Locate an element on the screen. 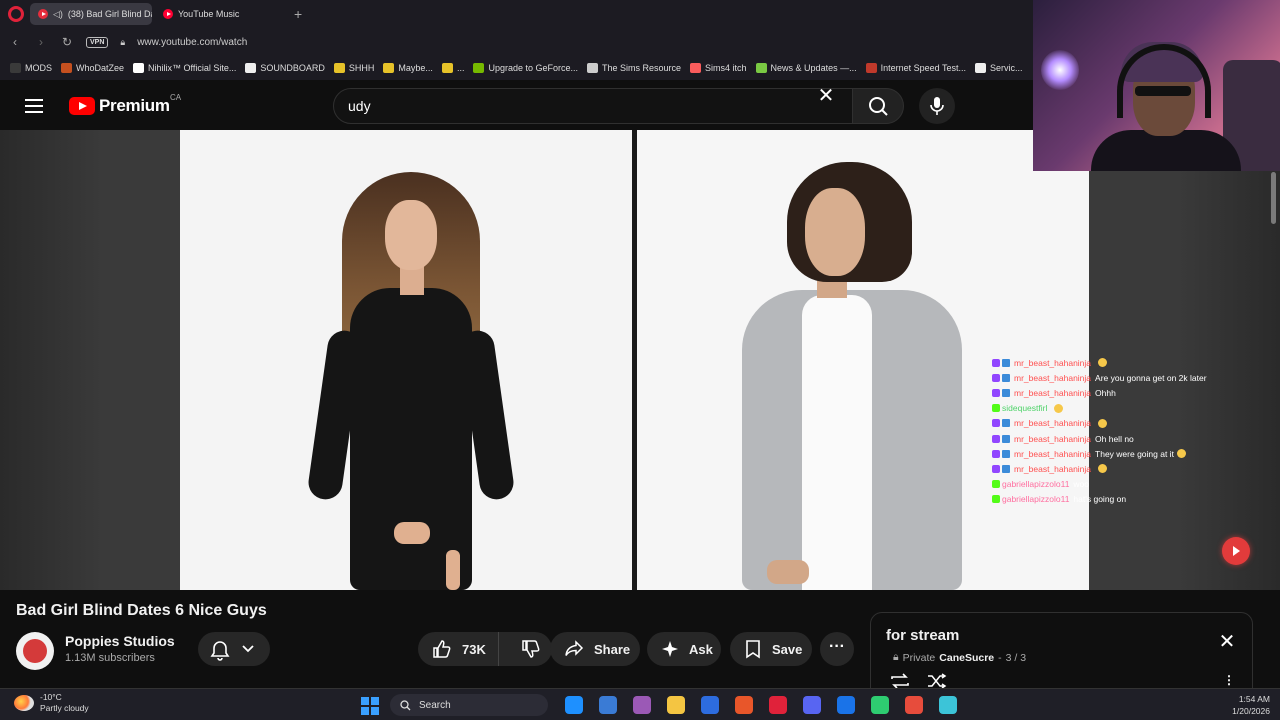 This screenshot has width=1280, height=720. channel-name: Poppies Studios is located at coordinates (120, 641).